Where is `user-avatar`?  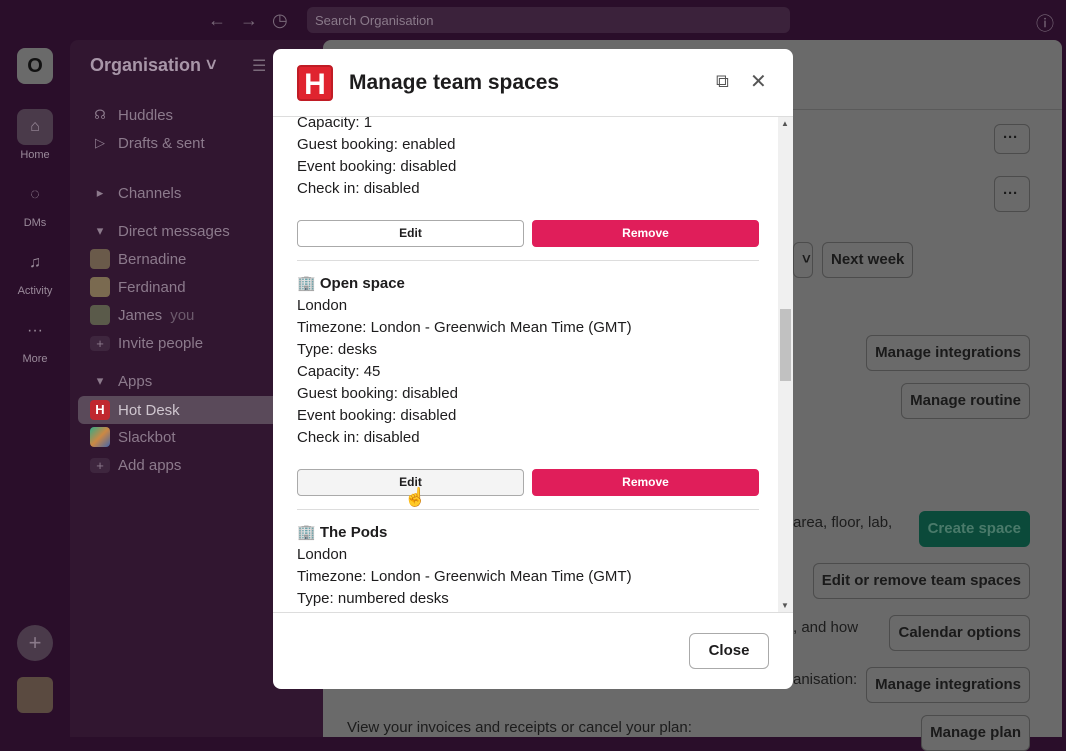 user-avatar is located at coordinates (35, 695).